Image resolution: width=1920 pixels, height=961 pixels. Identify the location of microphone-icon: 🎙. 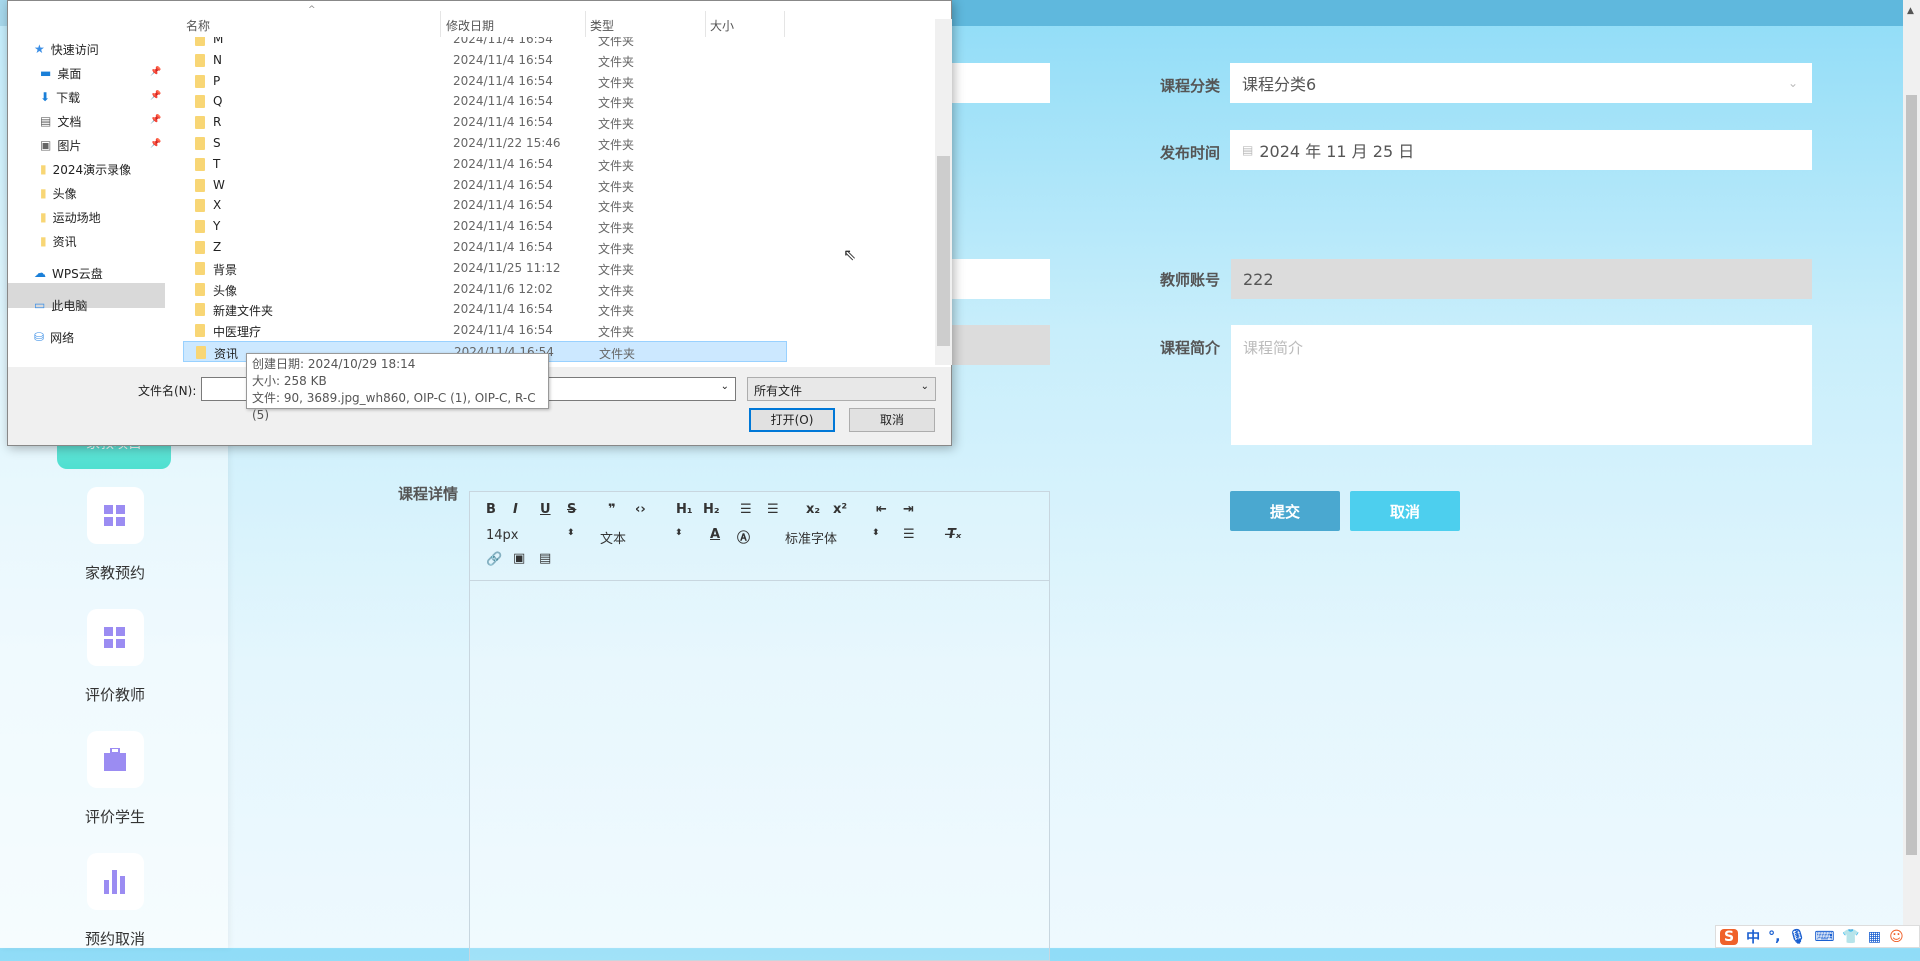
(1797, 937).